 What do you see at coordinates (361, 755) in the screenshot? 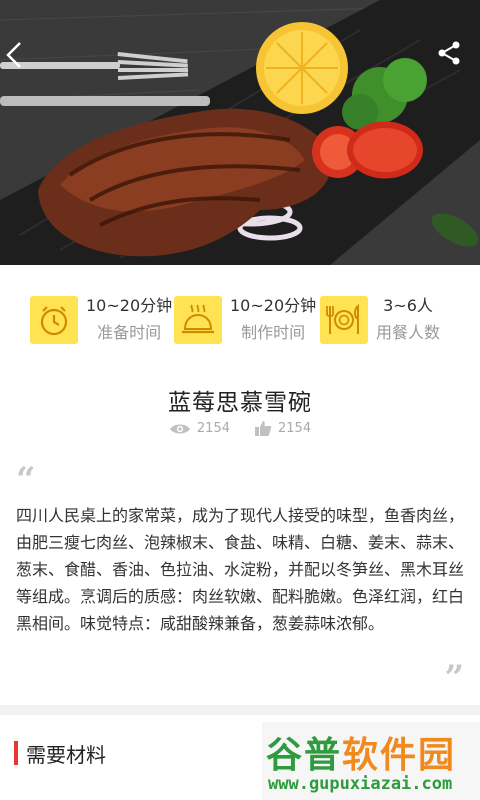
I see `watermark-brand: 谷普软件园` at bounding box center [361, 755].